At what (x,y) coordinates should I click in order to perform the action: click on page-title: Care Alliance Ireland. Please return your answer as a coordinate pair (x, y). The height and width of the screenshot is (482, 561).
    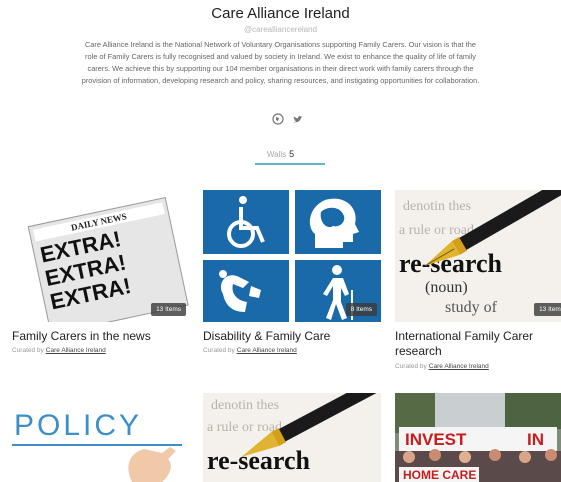
    Looking at the image, I should click on (280, 13).